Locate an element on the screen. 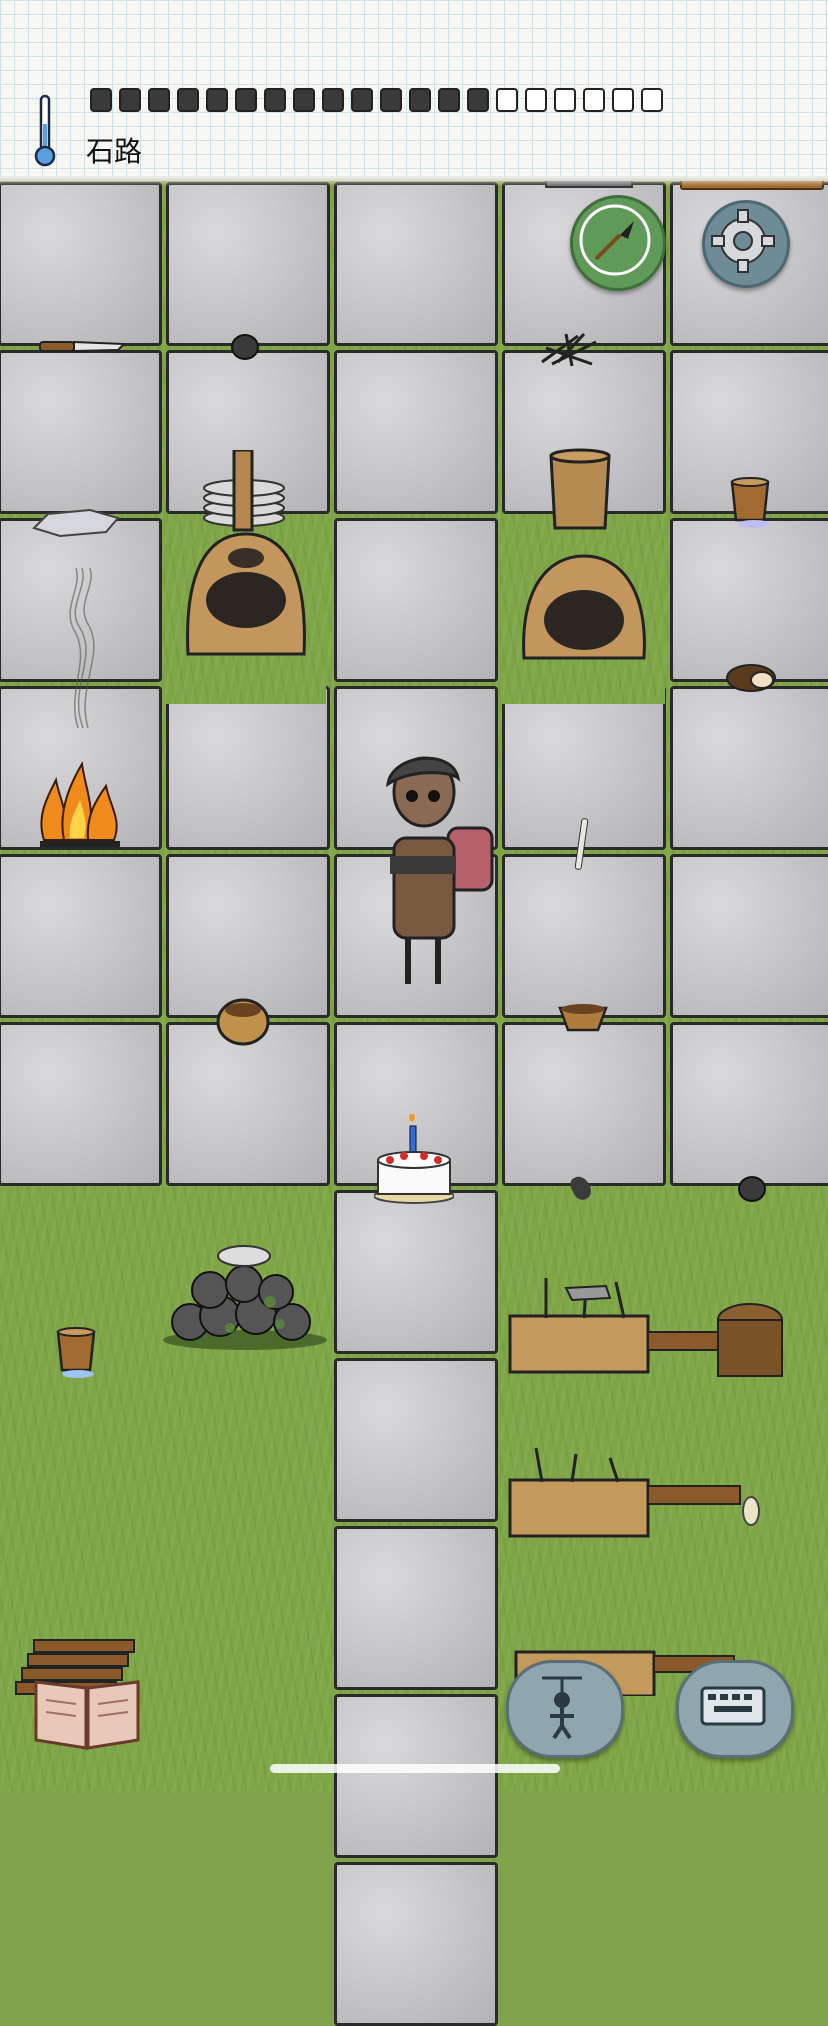 Image resolution: width=828 pixels, height=2026 pixels. puppet-emote-icon is located at coordinates (562, 1708).